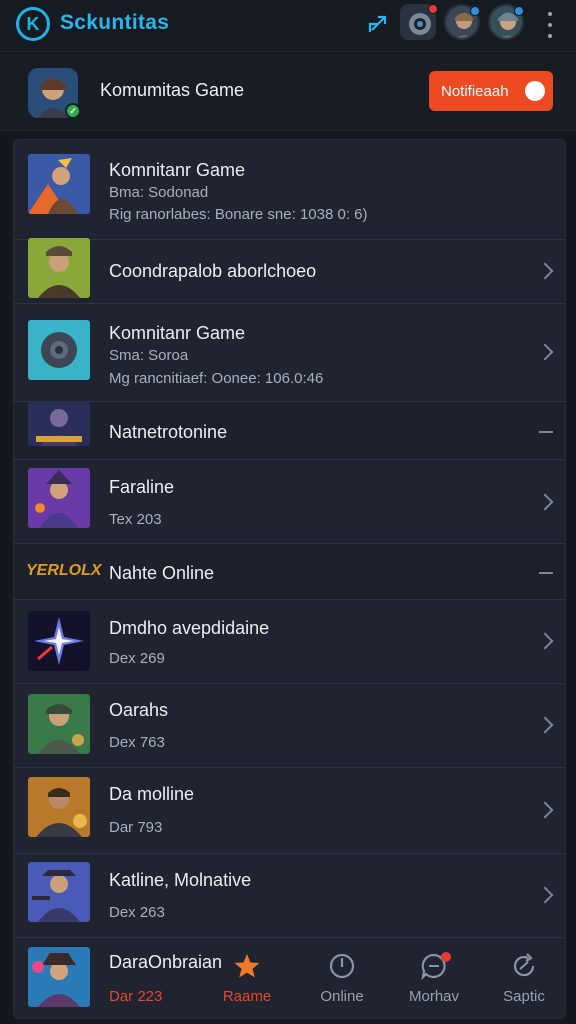 This screenshot has width=576, height=1024. Describe the element at coordinates (216, 378) in the screenshot. I see `item-detail: Mg rancnitiaef: Oonee: 106.0:46` at that location.